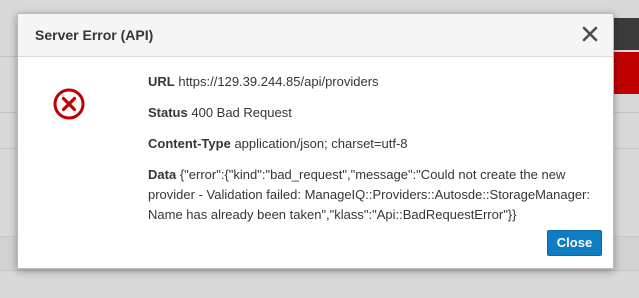 The width and height of the screenshot is (639, 298). Describe the element at coordinates (94, 35) in the screenshot. I see `modal-title: Server Error (API)` at that location.